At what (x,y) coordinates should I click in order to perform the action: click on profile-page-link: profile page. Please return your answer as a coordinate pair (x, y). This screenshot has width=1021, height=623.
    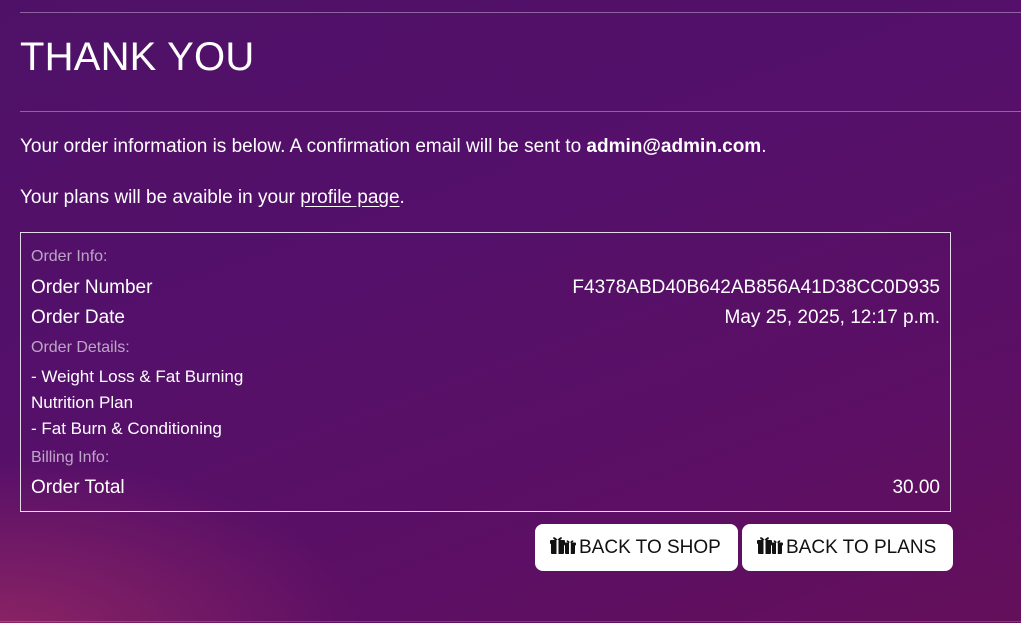
    Looking at the image, I should click on (349, 197).